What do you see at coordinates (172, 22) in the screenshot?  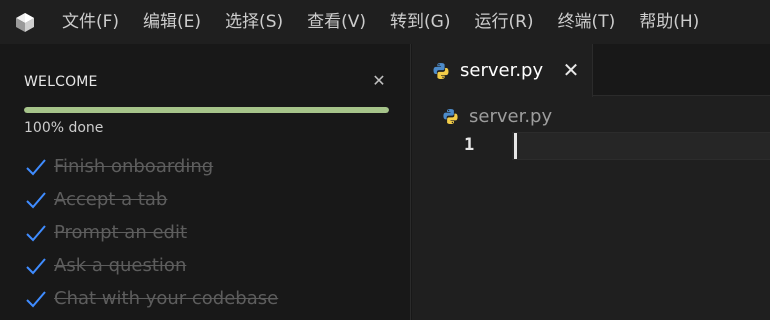 I see `menu-edit: 编辑(E)` at bounding box center [172, 22].